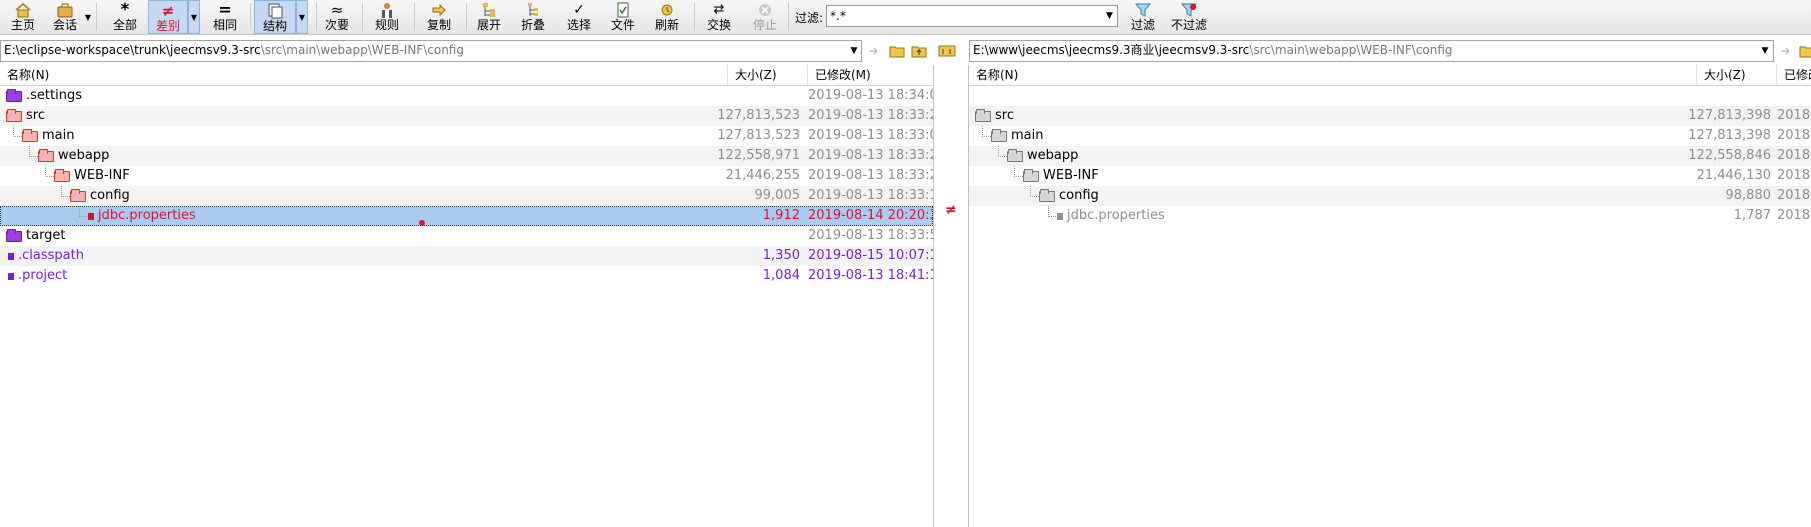  What do you see at coordinates (1390, 75) in the screenshot?
I see `right-column-header: 名称(N) ⌃ 大小(Z) 已修改` at bounding box center [1390, 75].